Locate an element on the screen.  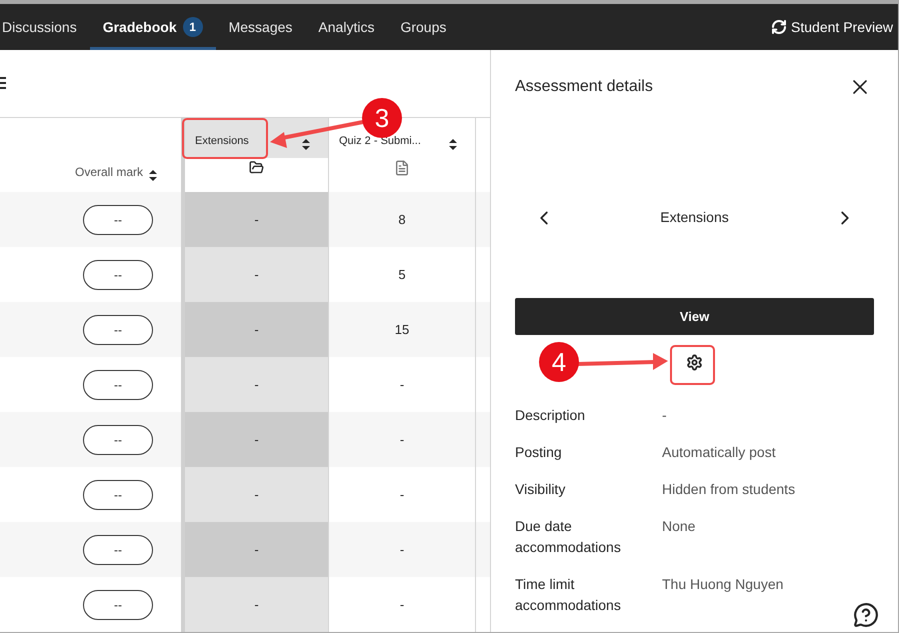
nav-tab: Discussions is located at coordinates (45, 27).